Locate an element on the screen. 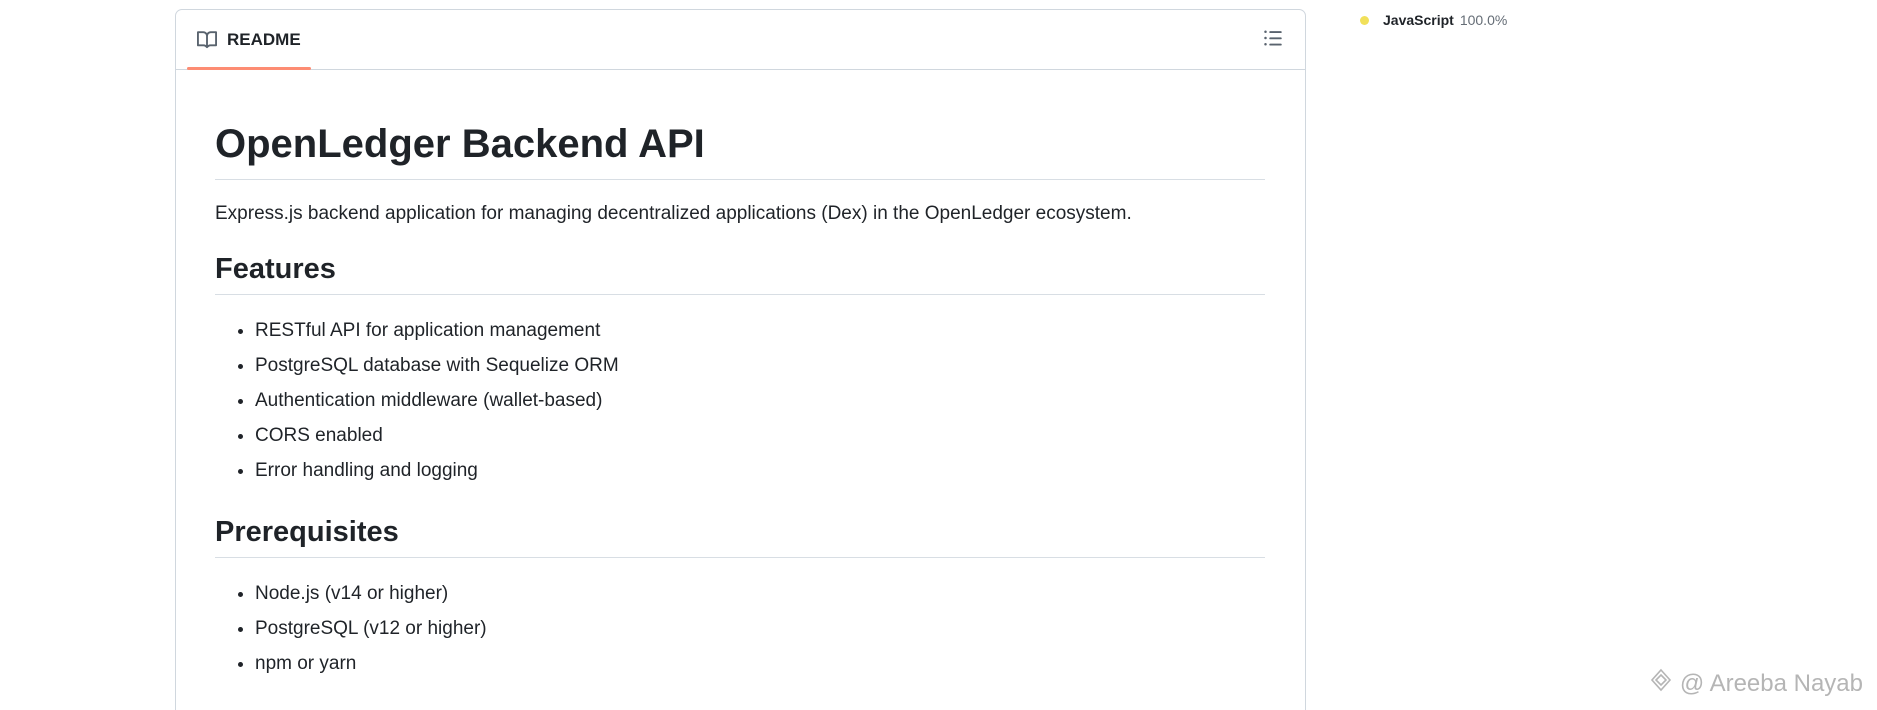 The height and width of the screenshot is (710, 1877). language-percent: 100.0% is located at coordinates (1483, 20).